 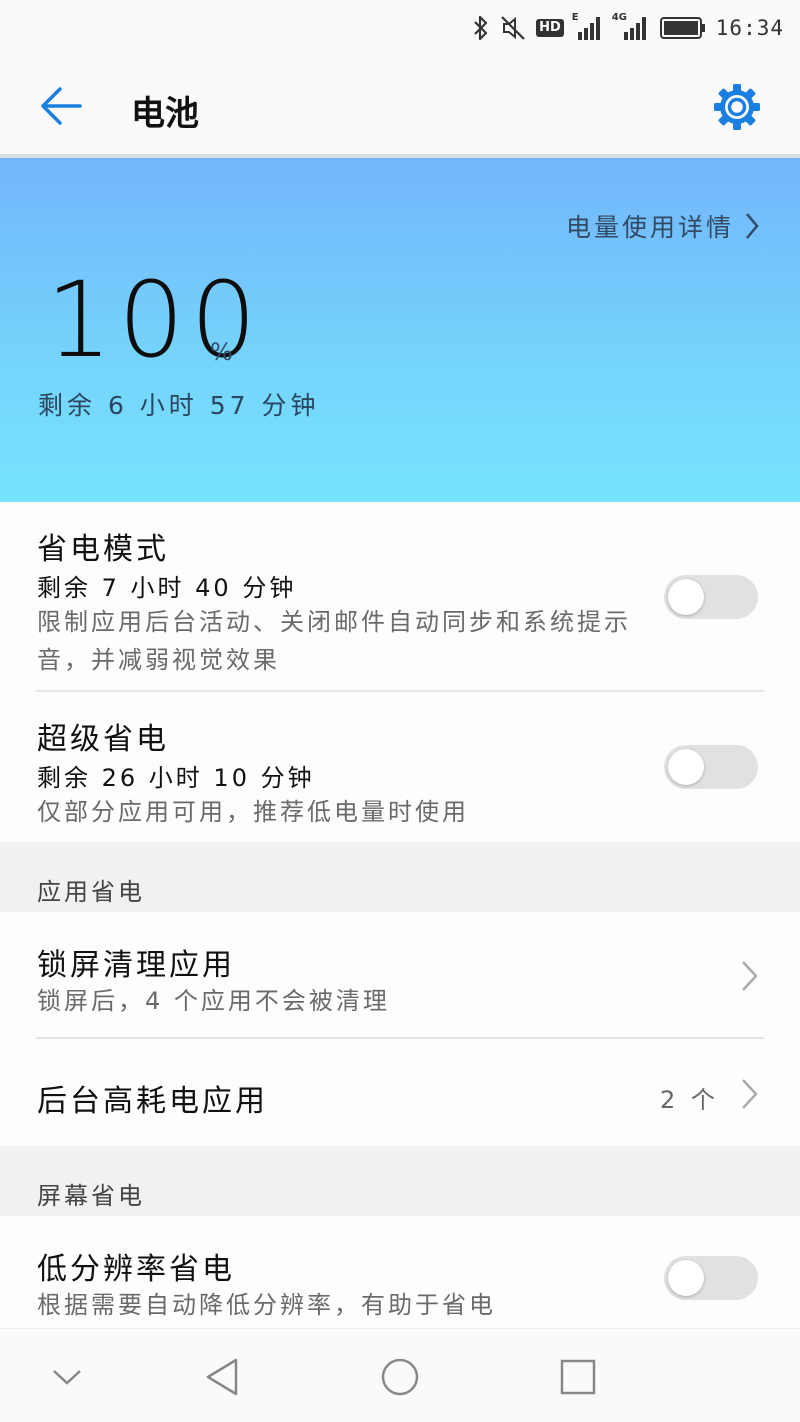 What do you see at coordinates (165, 114) in the screenshot?
I see `page-title: 电池` at bounding box center [165, 114].